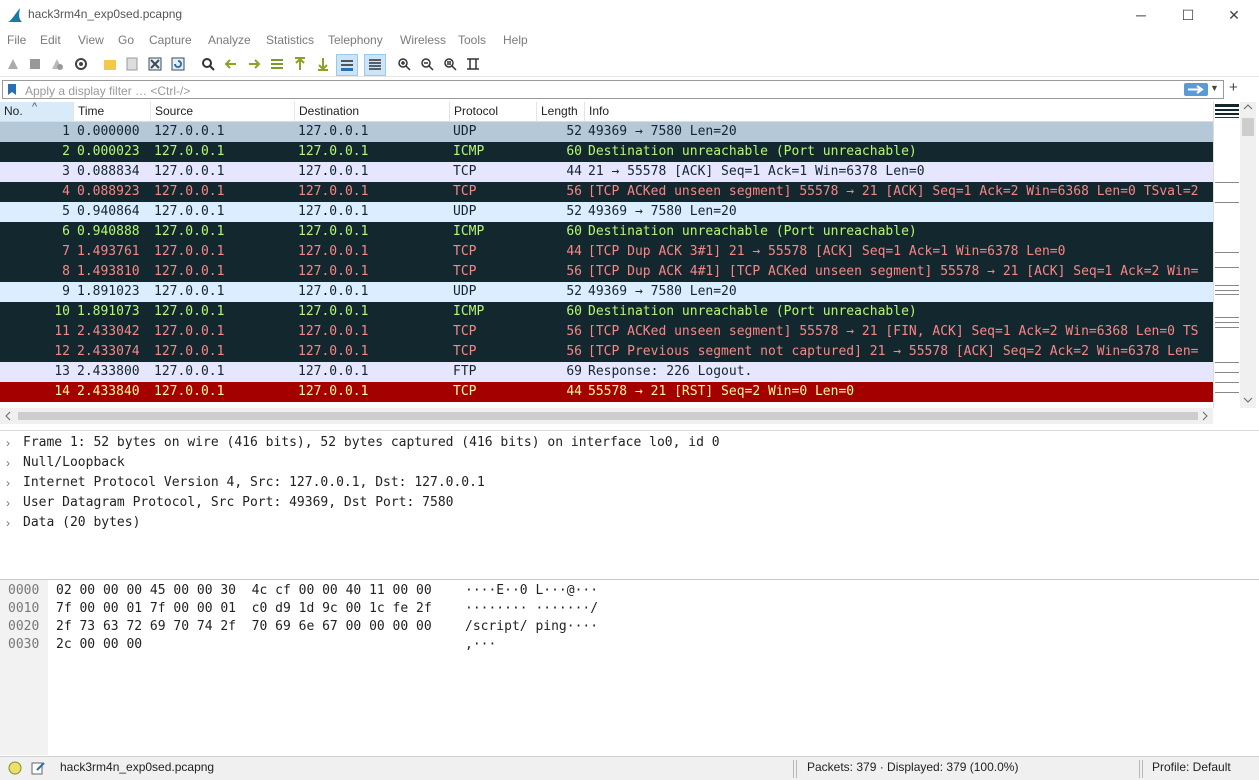  Describe the element at coordinates (1248, 255) in the screenshot. I see `packet-list-vscroll` at that location.